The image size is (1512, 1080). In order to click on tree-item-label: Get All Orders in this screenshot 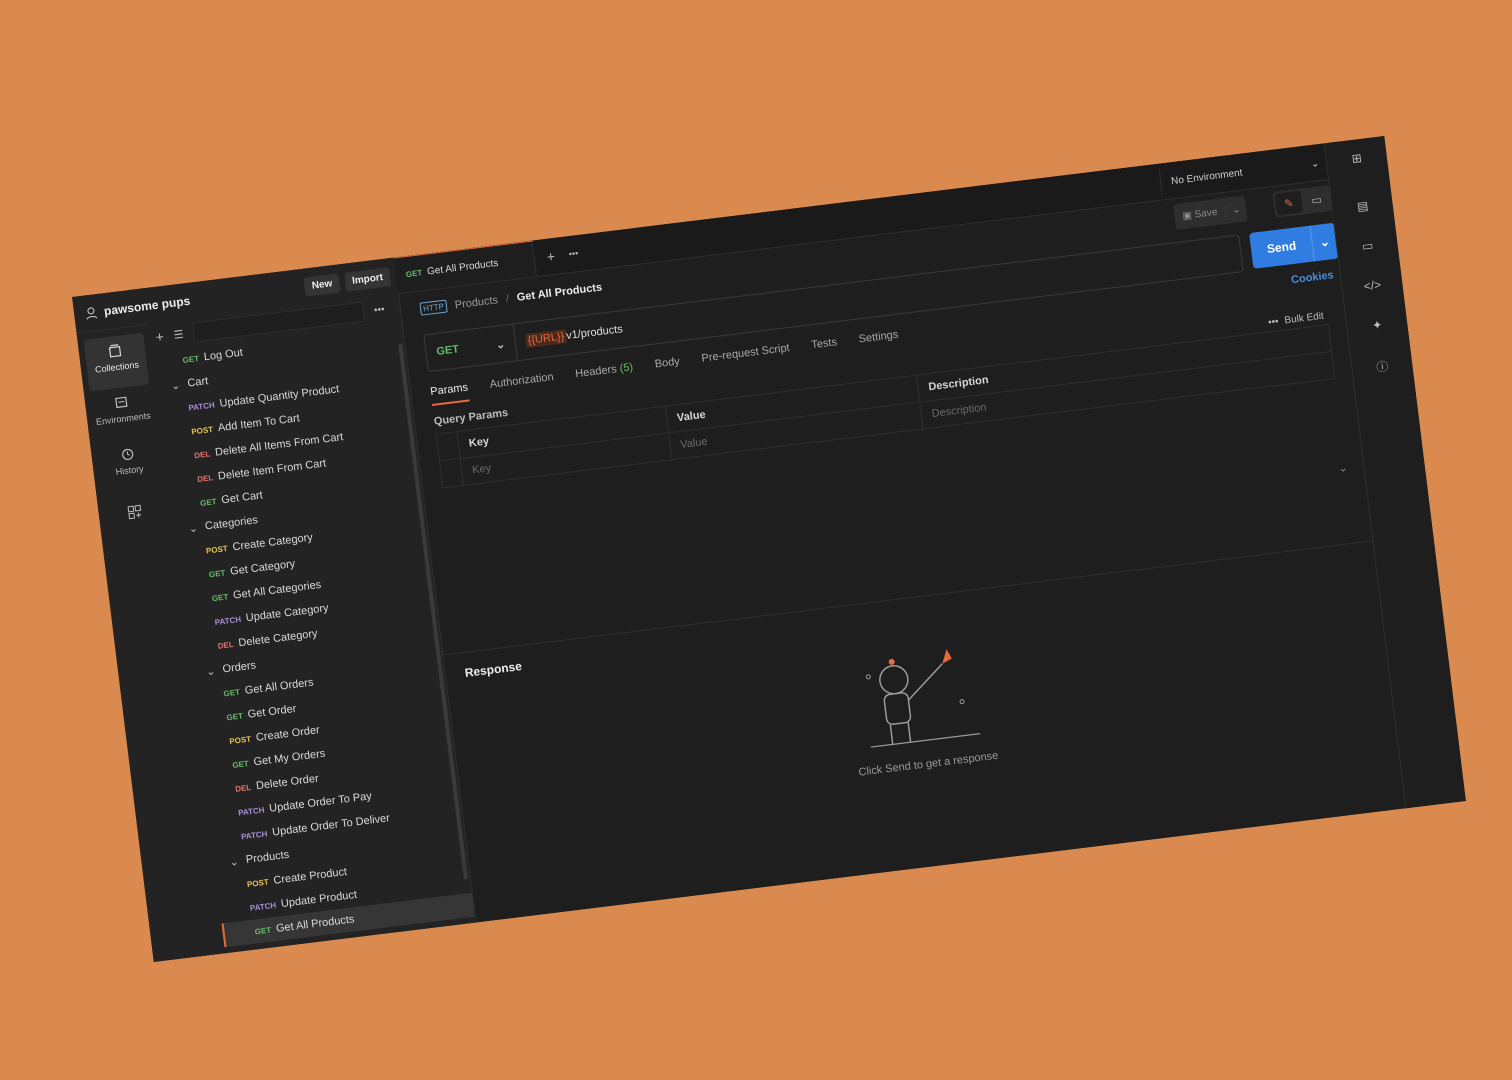, I will do `click(279, 686)`.